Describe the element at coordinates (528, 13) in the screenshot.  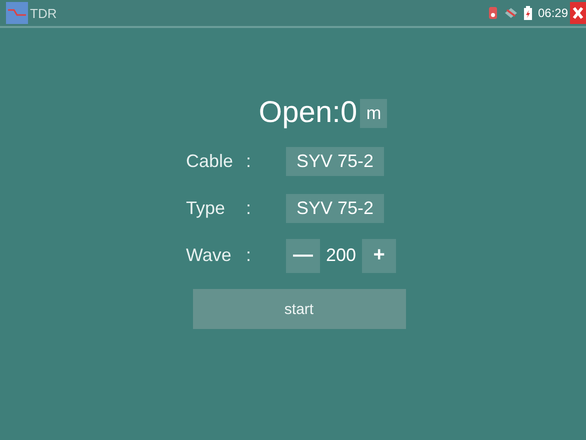
I see `battery-icon` at that location.